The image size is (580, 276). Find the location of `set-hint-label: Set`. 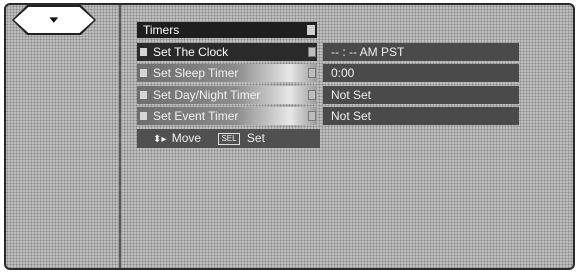

set-hint-label: Set is located at coordinates (255, 138).